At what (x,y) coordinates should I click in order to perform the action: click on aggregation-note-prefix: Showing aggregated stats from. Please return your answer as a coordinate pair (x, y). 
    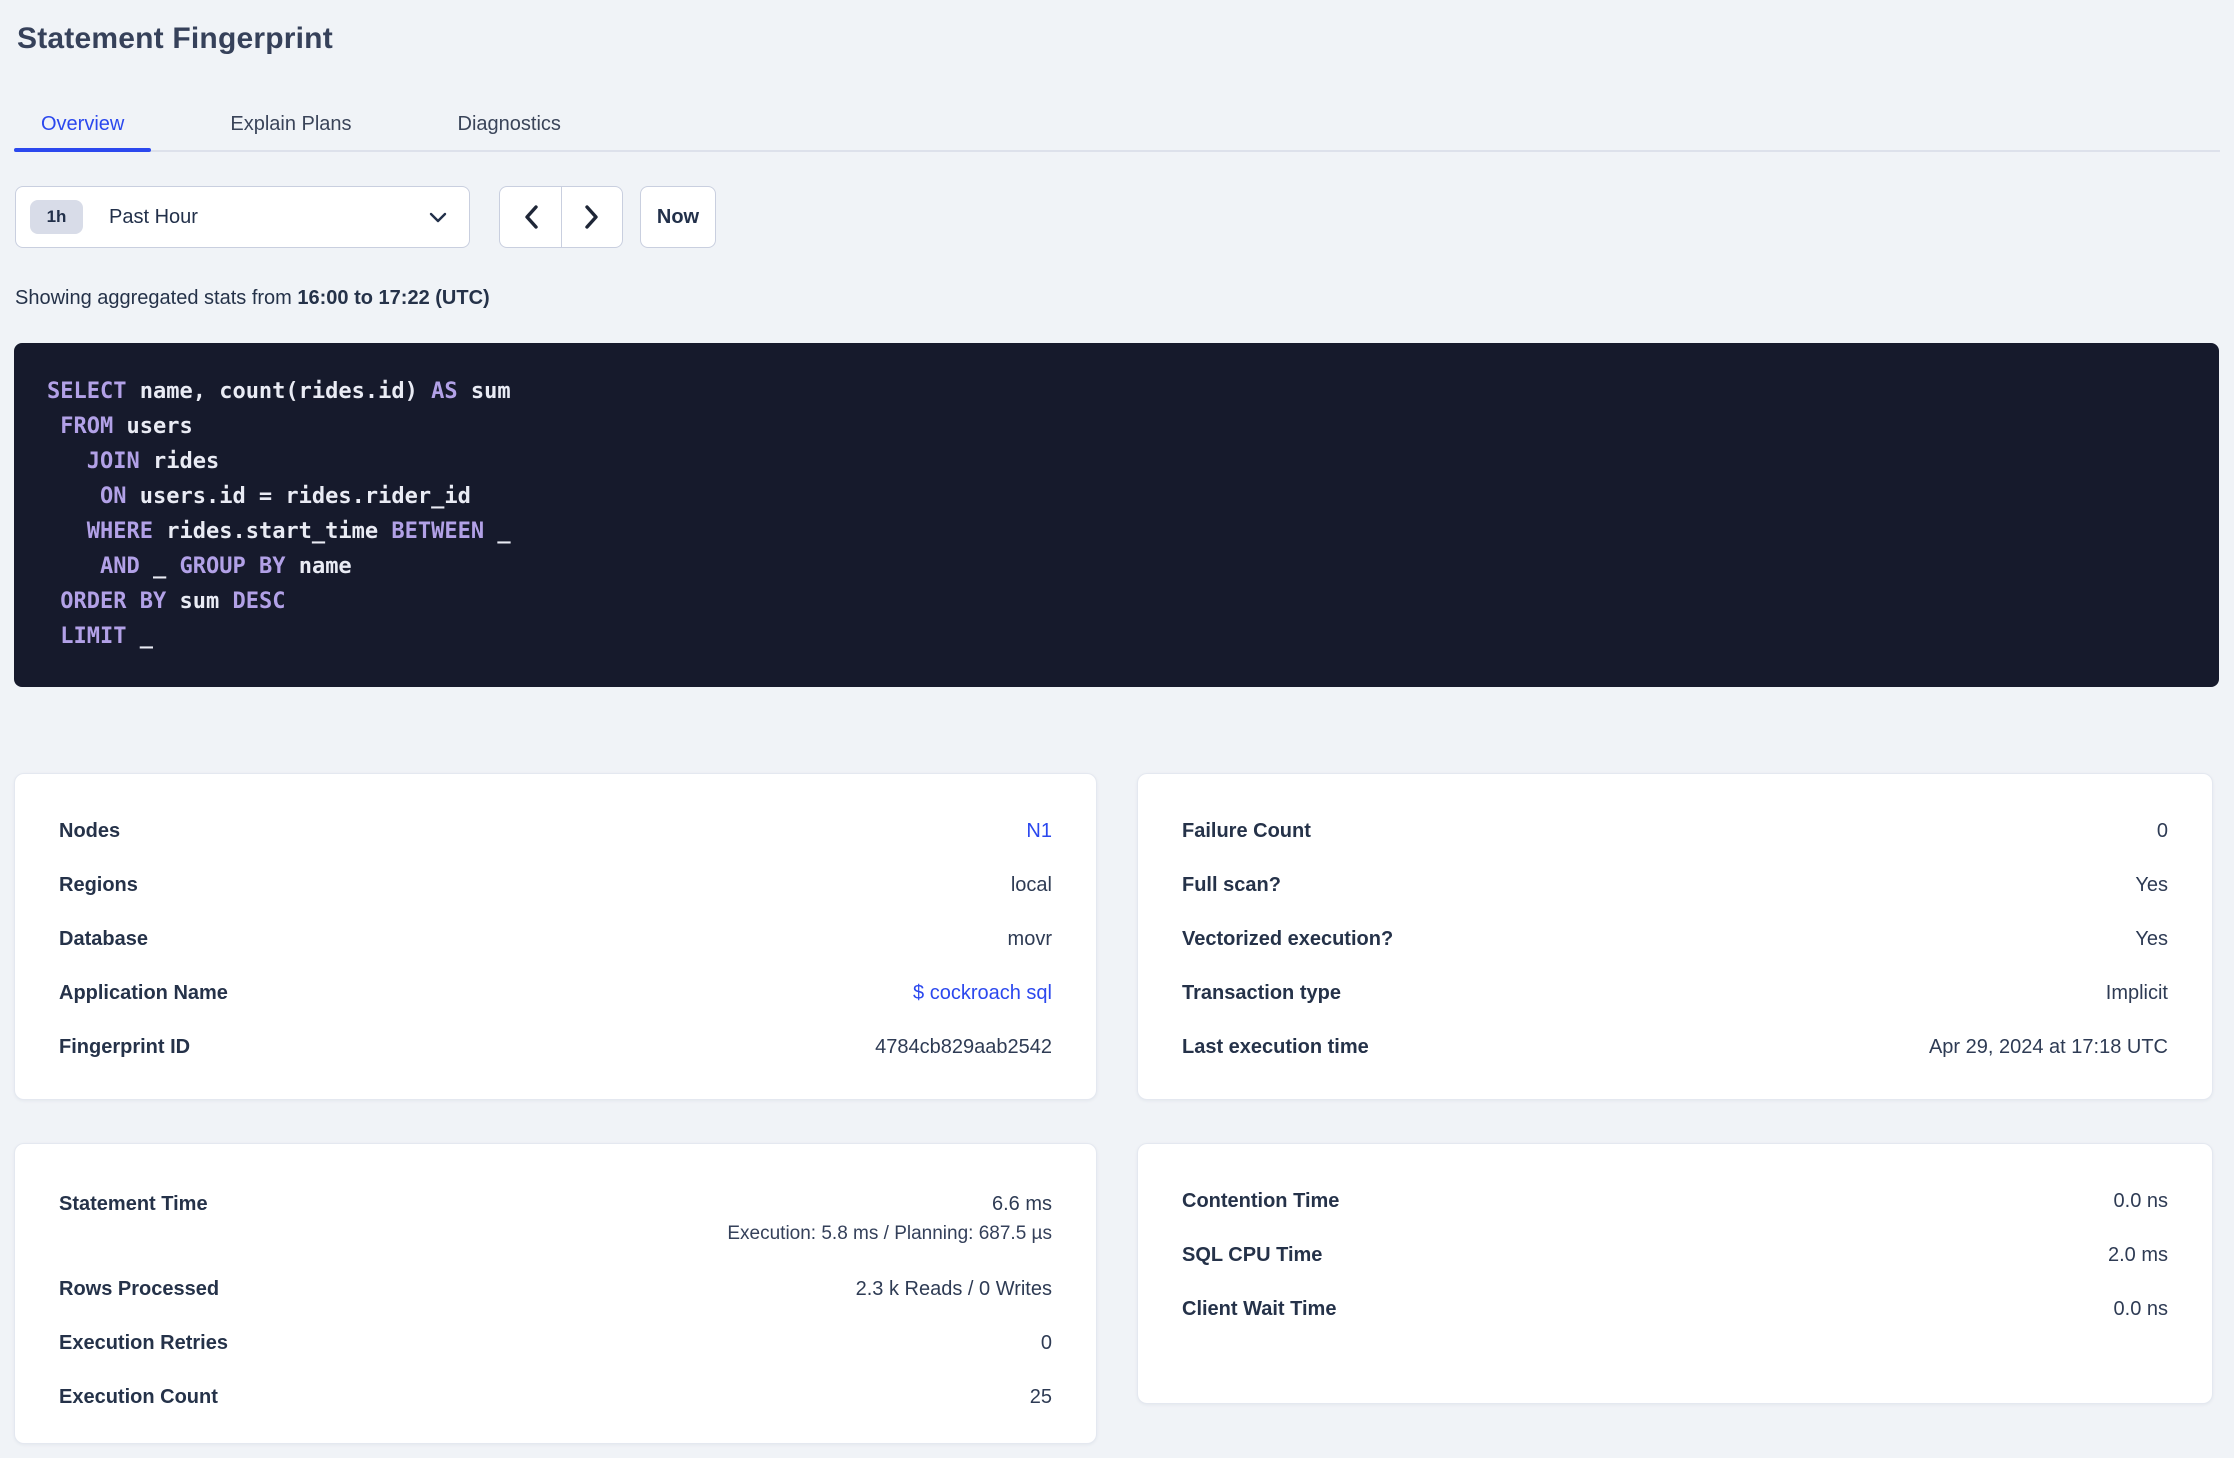
    Looking at the image, I should click on (156, 298).